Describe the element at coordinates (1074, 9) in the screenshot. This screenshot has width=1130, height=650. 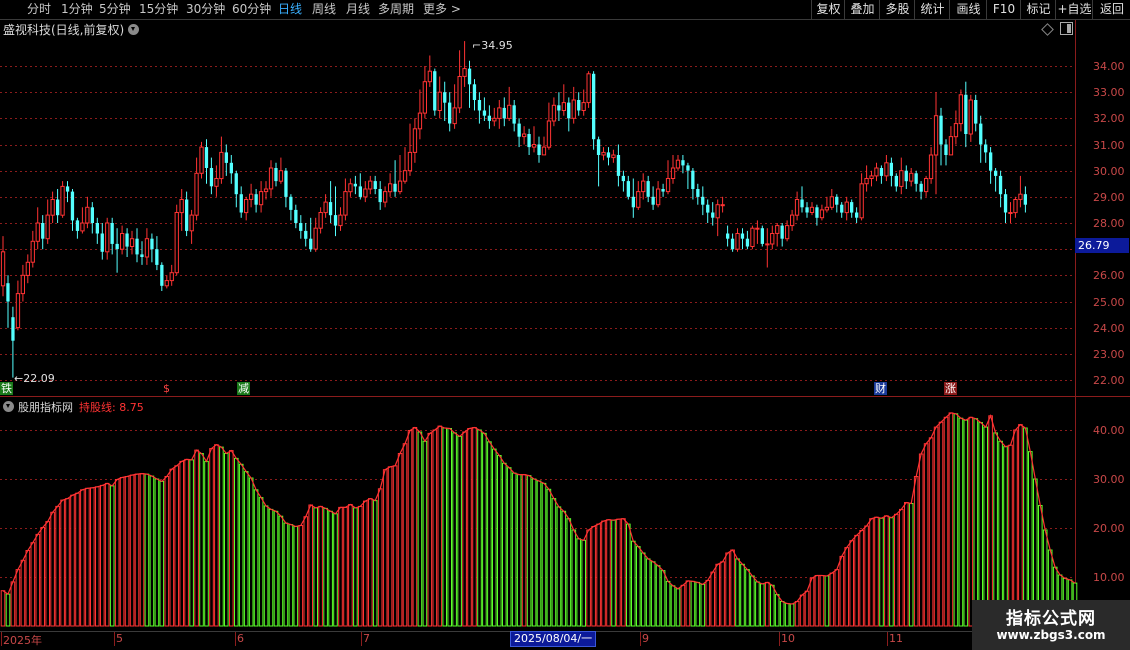
I see `toolbar-button: +自选` at that location.